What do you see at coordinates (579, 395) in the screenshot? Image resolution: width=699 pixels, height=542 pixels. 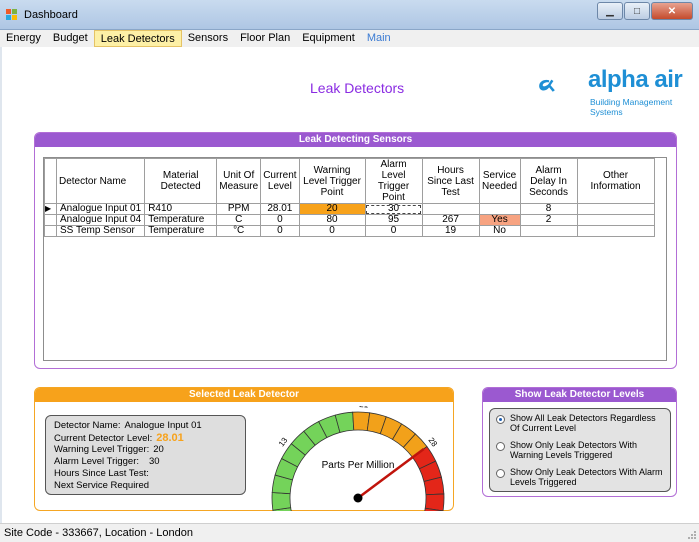 I see `detector-levels-panel-title: Show Leak Detector Levels` at bounding box center [579, 395].